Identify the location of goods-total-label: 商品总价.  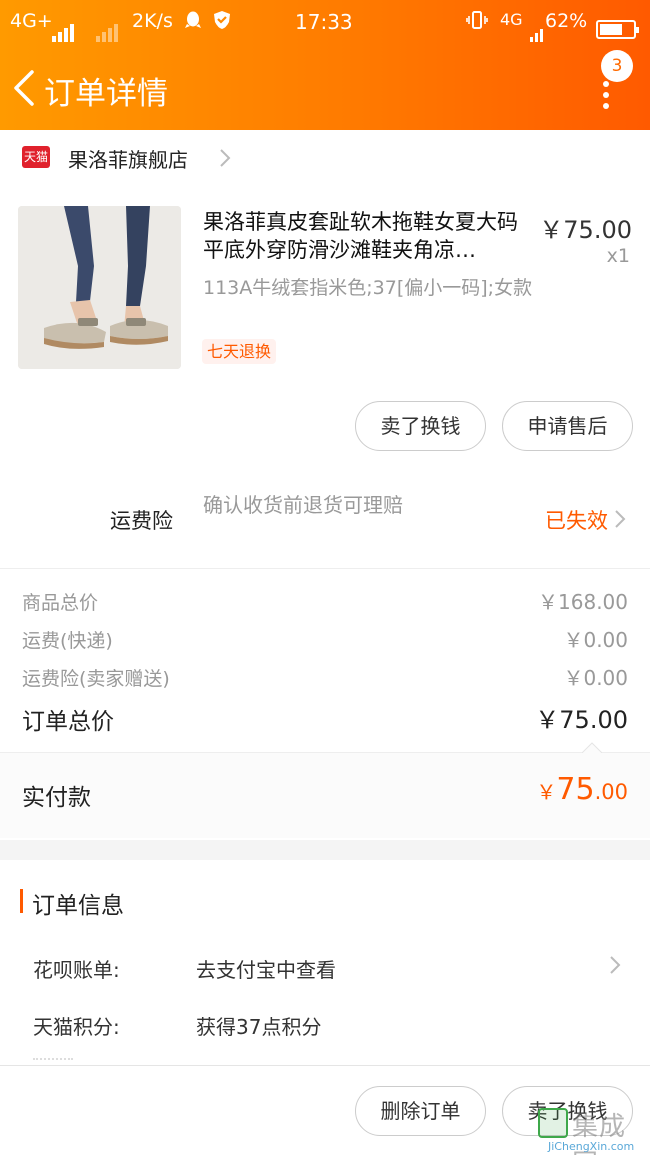
(60, 603).